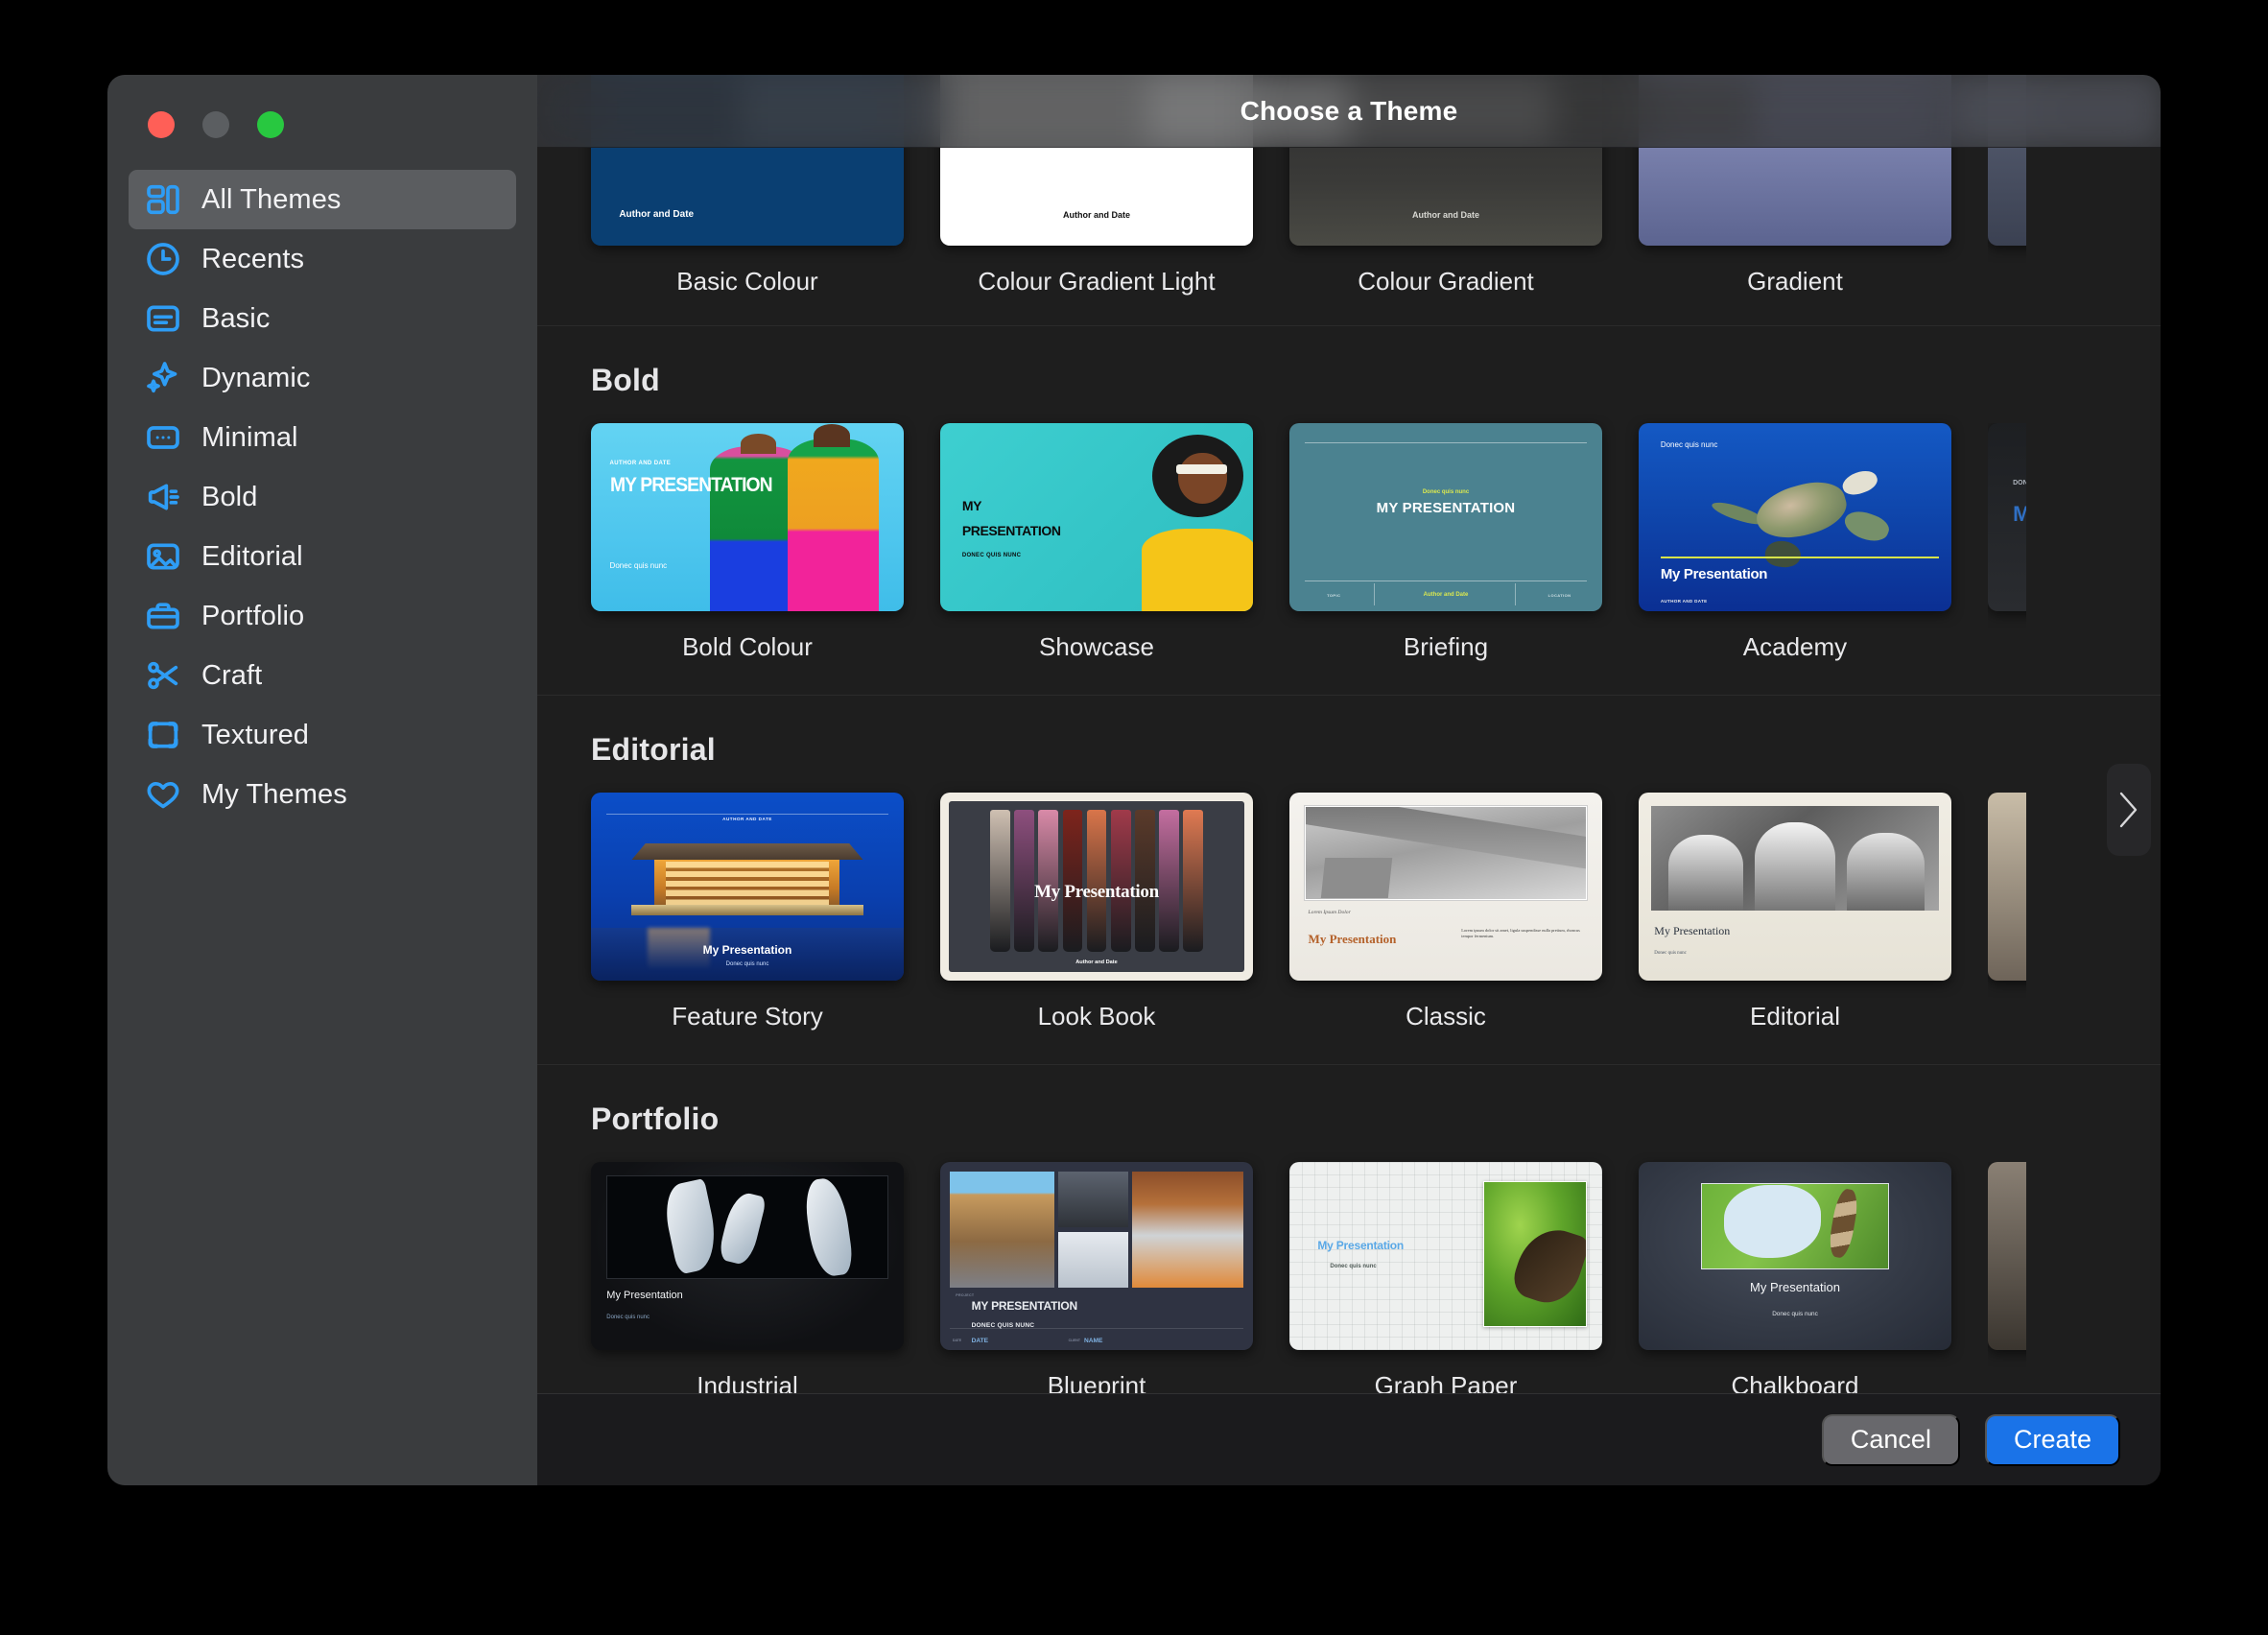  Describe the element at coordinates (957, 1341) in the screenshot. I see `slide-label-date: DATE` at that location.